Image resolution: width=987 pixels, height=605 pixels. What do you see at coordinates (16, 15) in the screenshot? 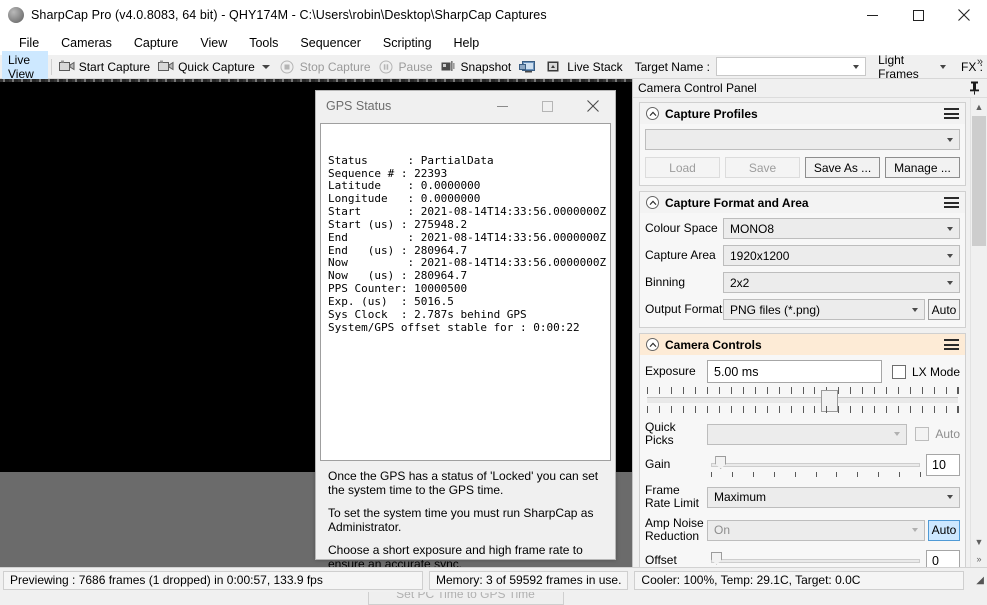
I see `app-logo-icon` at bounding box center [16, 15].